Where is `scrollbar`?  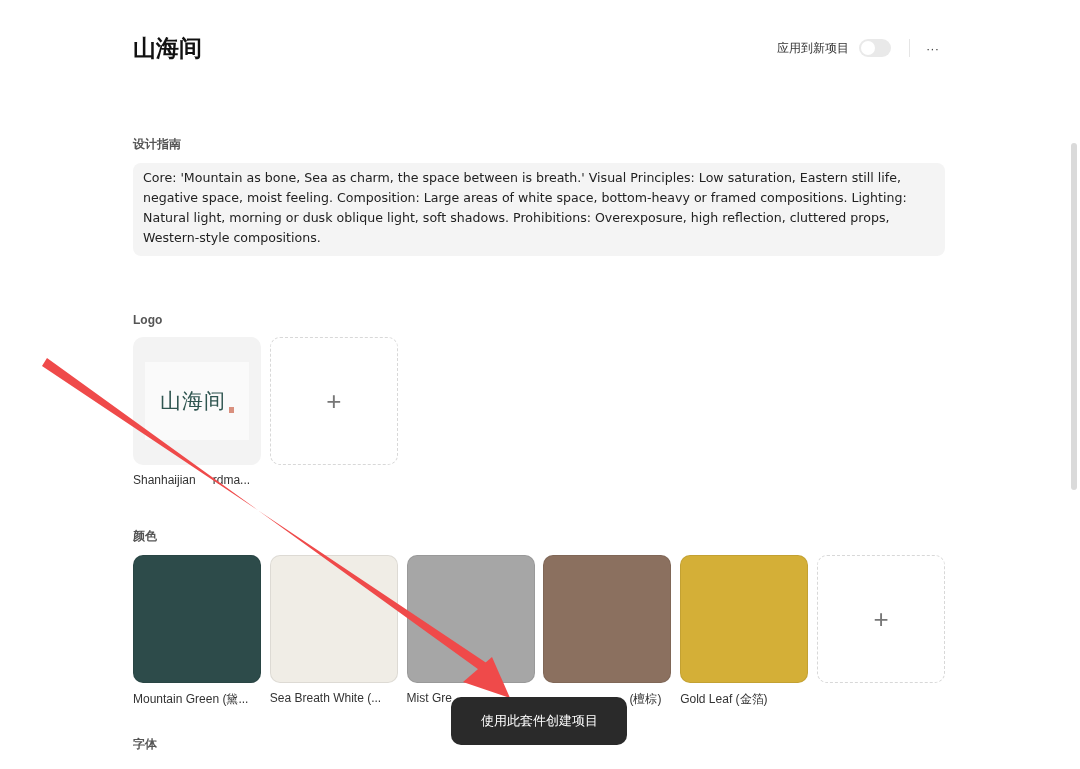 scrollbar is located at coordinates (1074, 316).